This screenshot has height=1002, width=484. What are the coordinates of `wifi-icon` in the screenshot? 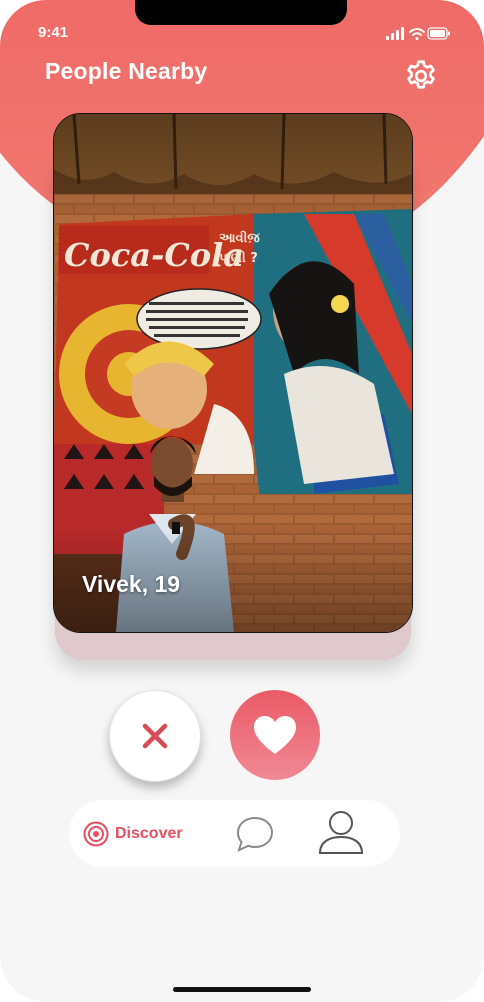 It's located at (417, 34).